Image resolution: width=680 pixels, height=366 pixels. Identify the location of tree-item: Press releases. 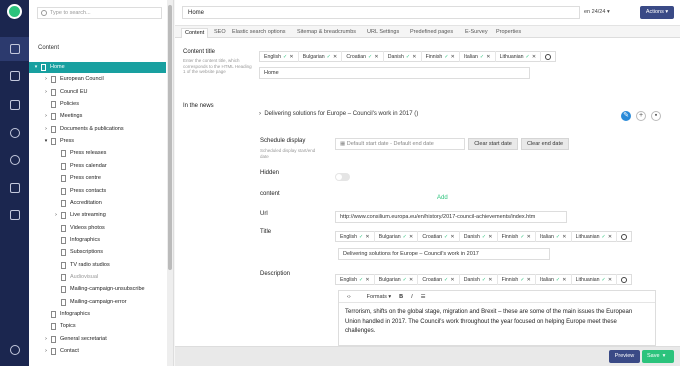
(97, 153).